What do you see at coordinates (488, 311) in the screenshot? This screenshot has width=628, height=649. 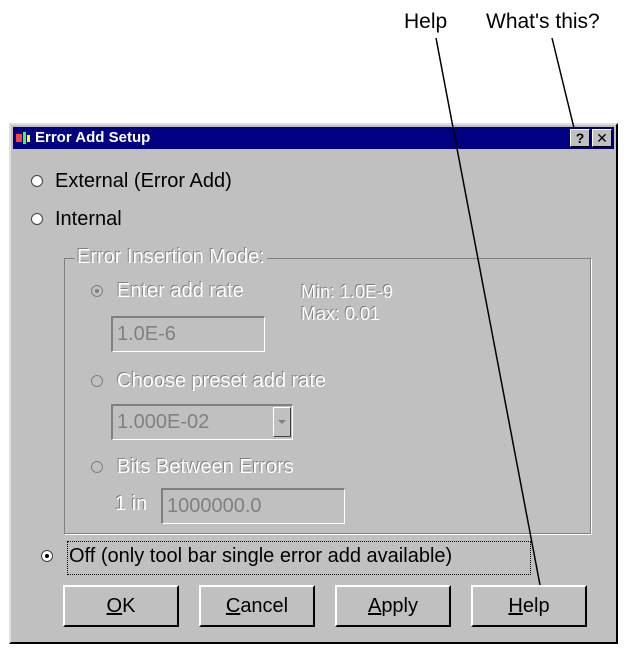 I see `help-callout-line` at bounding box center [488, 311].